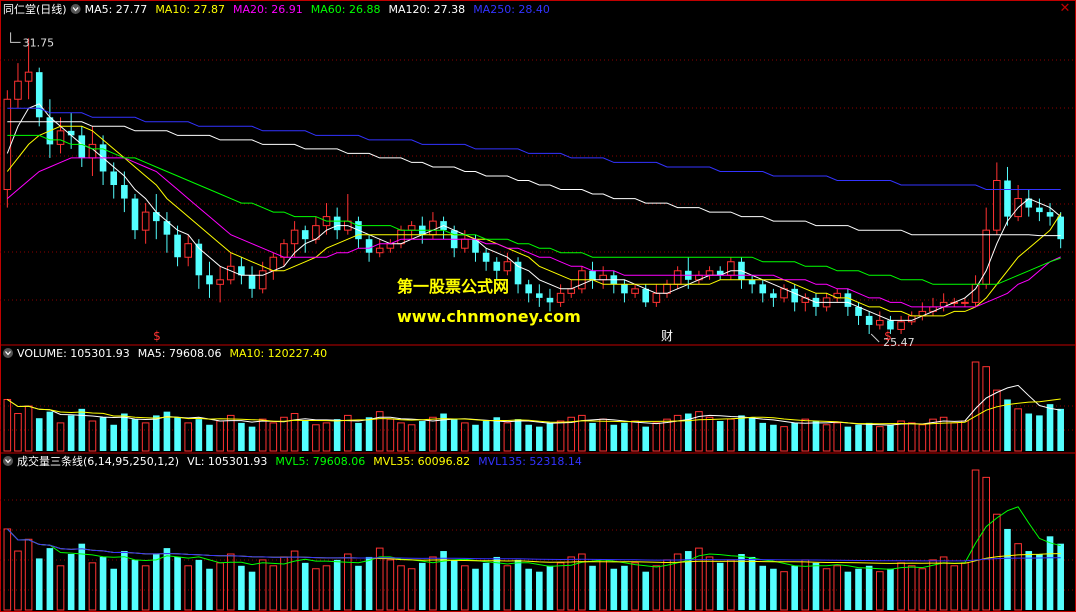 The height and width of the screenshot is (612, 1076). I want to click on ma-header-value: MA5: 27.77, so click(116, 9).